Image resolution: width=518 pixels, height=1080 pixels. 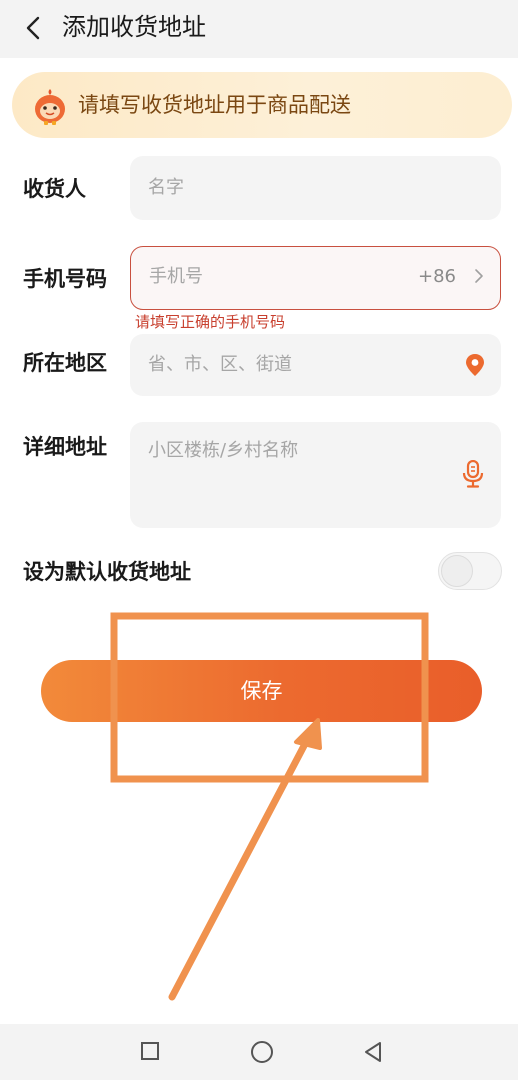 I want to click on address-placeholder: 小区楼栋/乡村名称, so click(x=223, y=450).